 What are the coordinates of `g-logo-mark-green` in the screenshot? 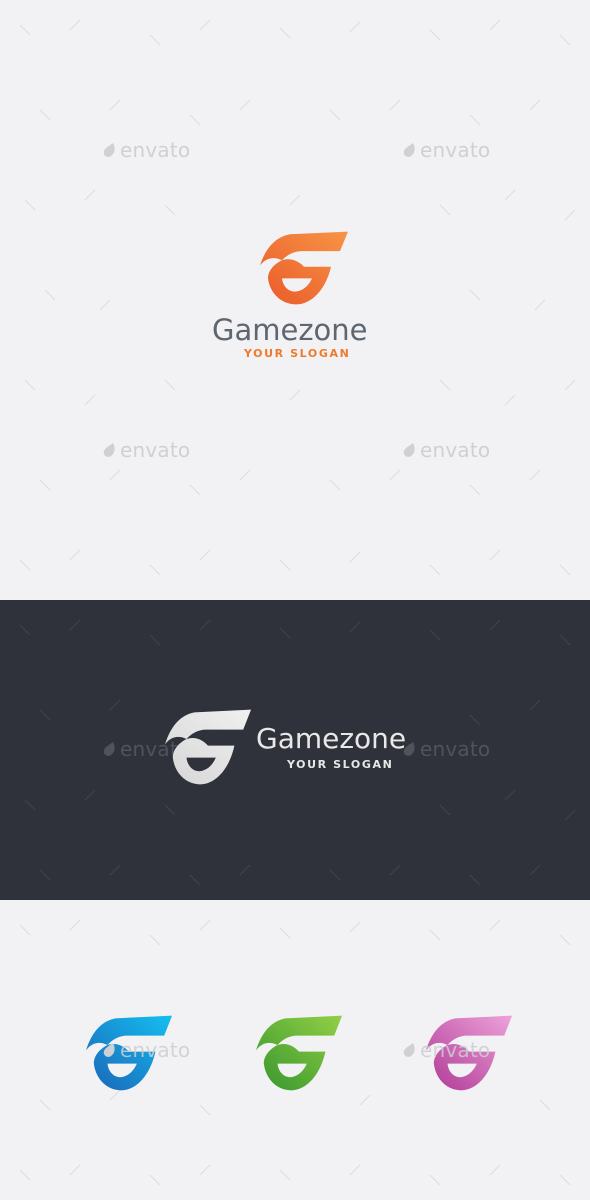 It's located at (299, 1053).